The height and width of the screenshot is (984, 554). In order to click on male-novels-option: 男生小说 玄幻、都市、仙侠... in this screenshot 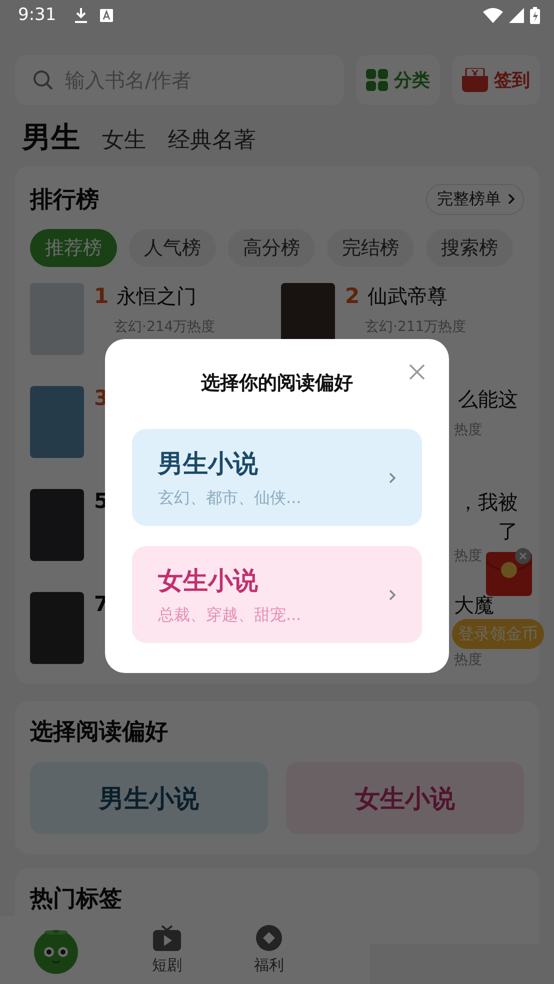, I will do `click(277, 477)`.